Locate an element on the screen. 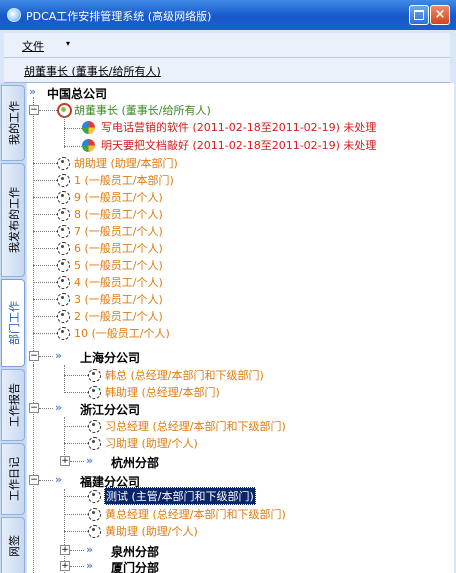 The width and height of the screenshot is (456, 573). tree-node-chairman: 胡董事长 (董事长/给所有人) is located at coordinates (142, 110).